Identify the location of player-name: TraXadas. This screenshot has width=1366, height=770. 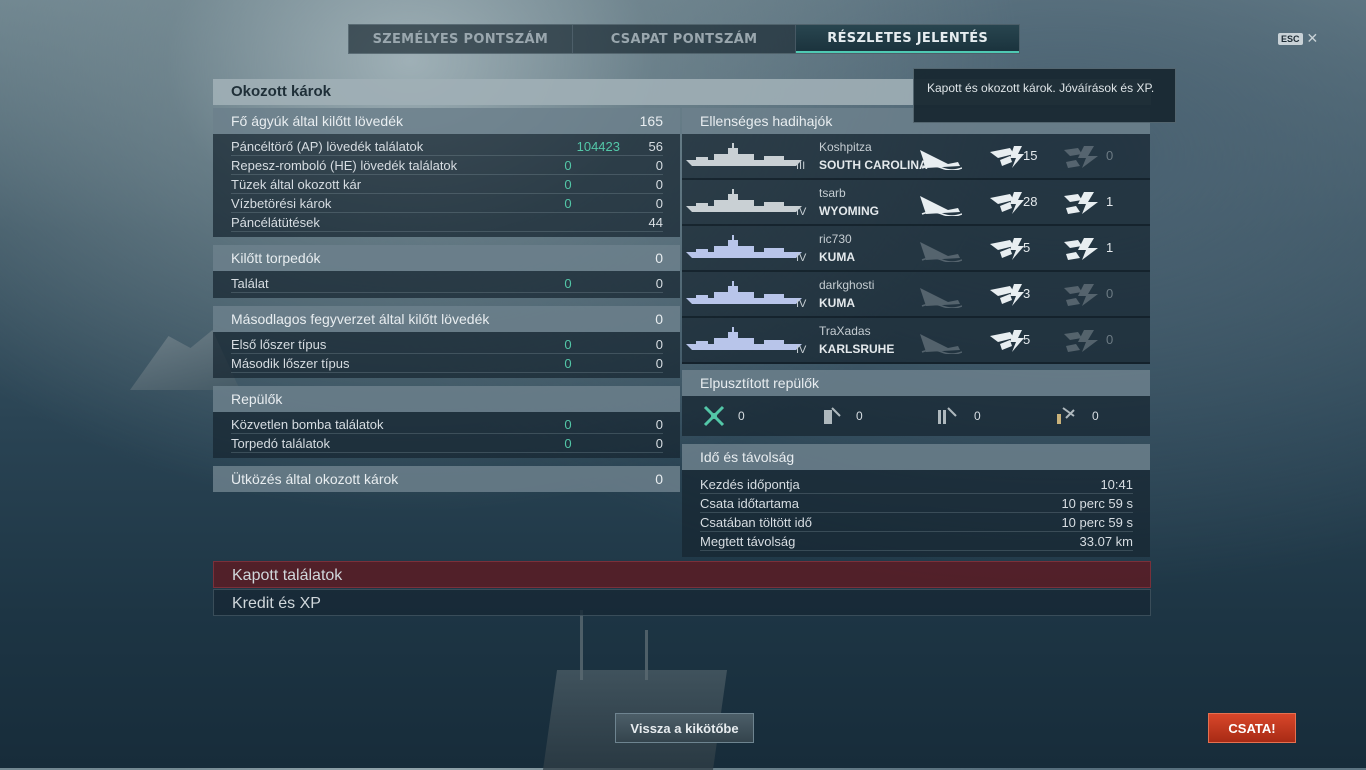
(845, 331).